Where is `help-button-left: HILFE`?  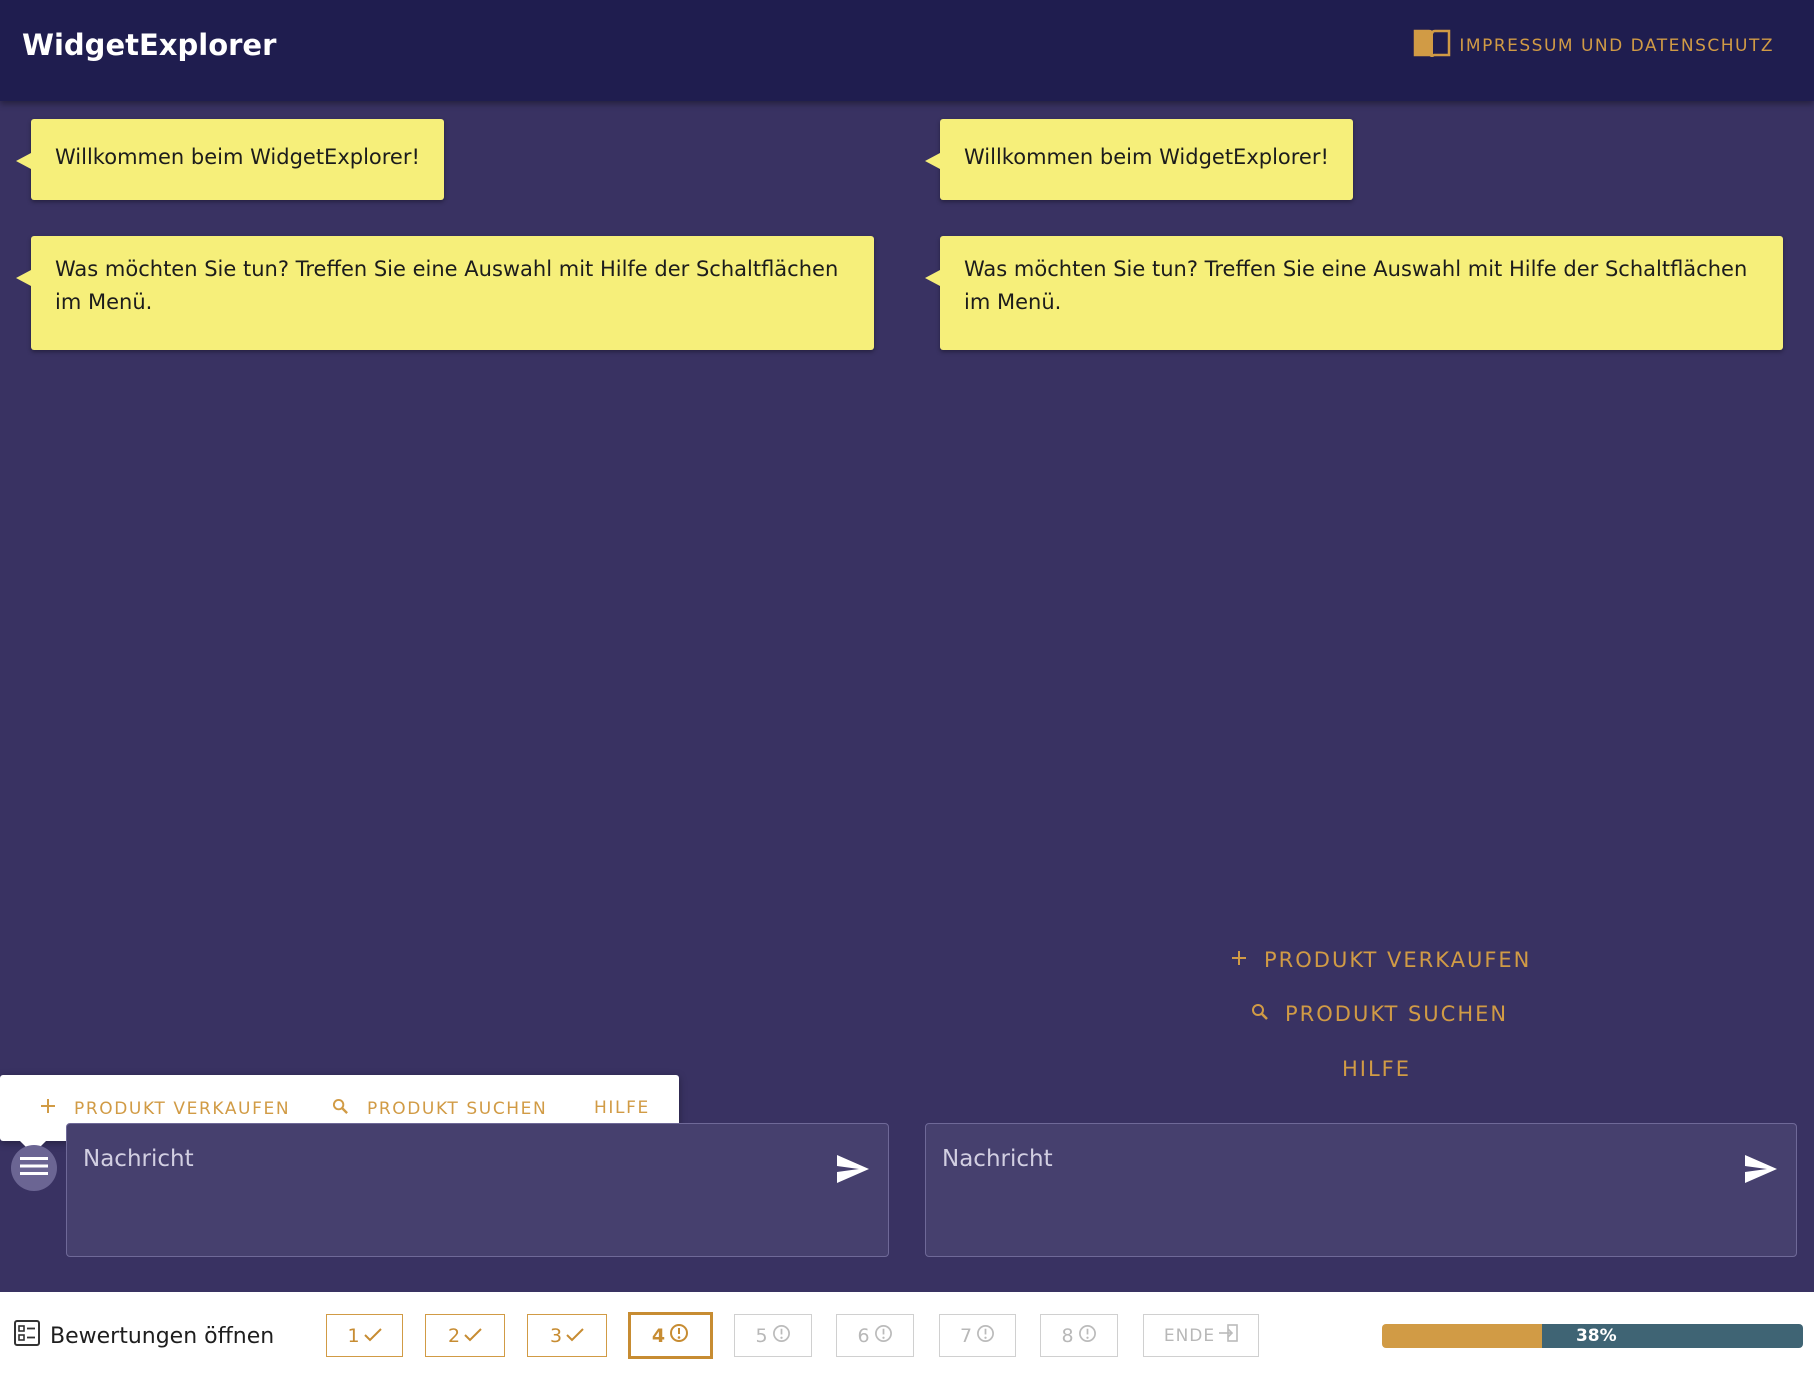 help-button-left: HILFE is located at coordinates (622, 1108).